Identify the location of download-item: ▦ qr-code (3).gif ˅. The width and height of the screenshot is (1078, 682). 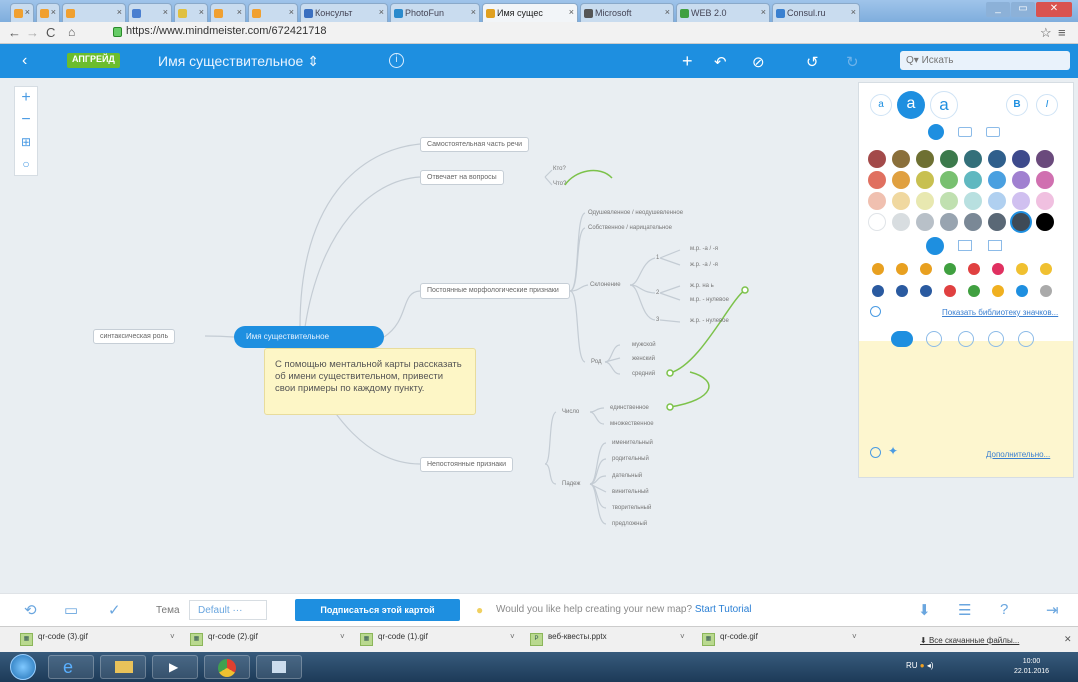
(100, 640).